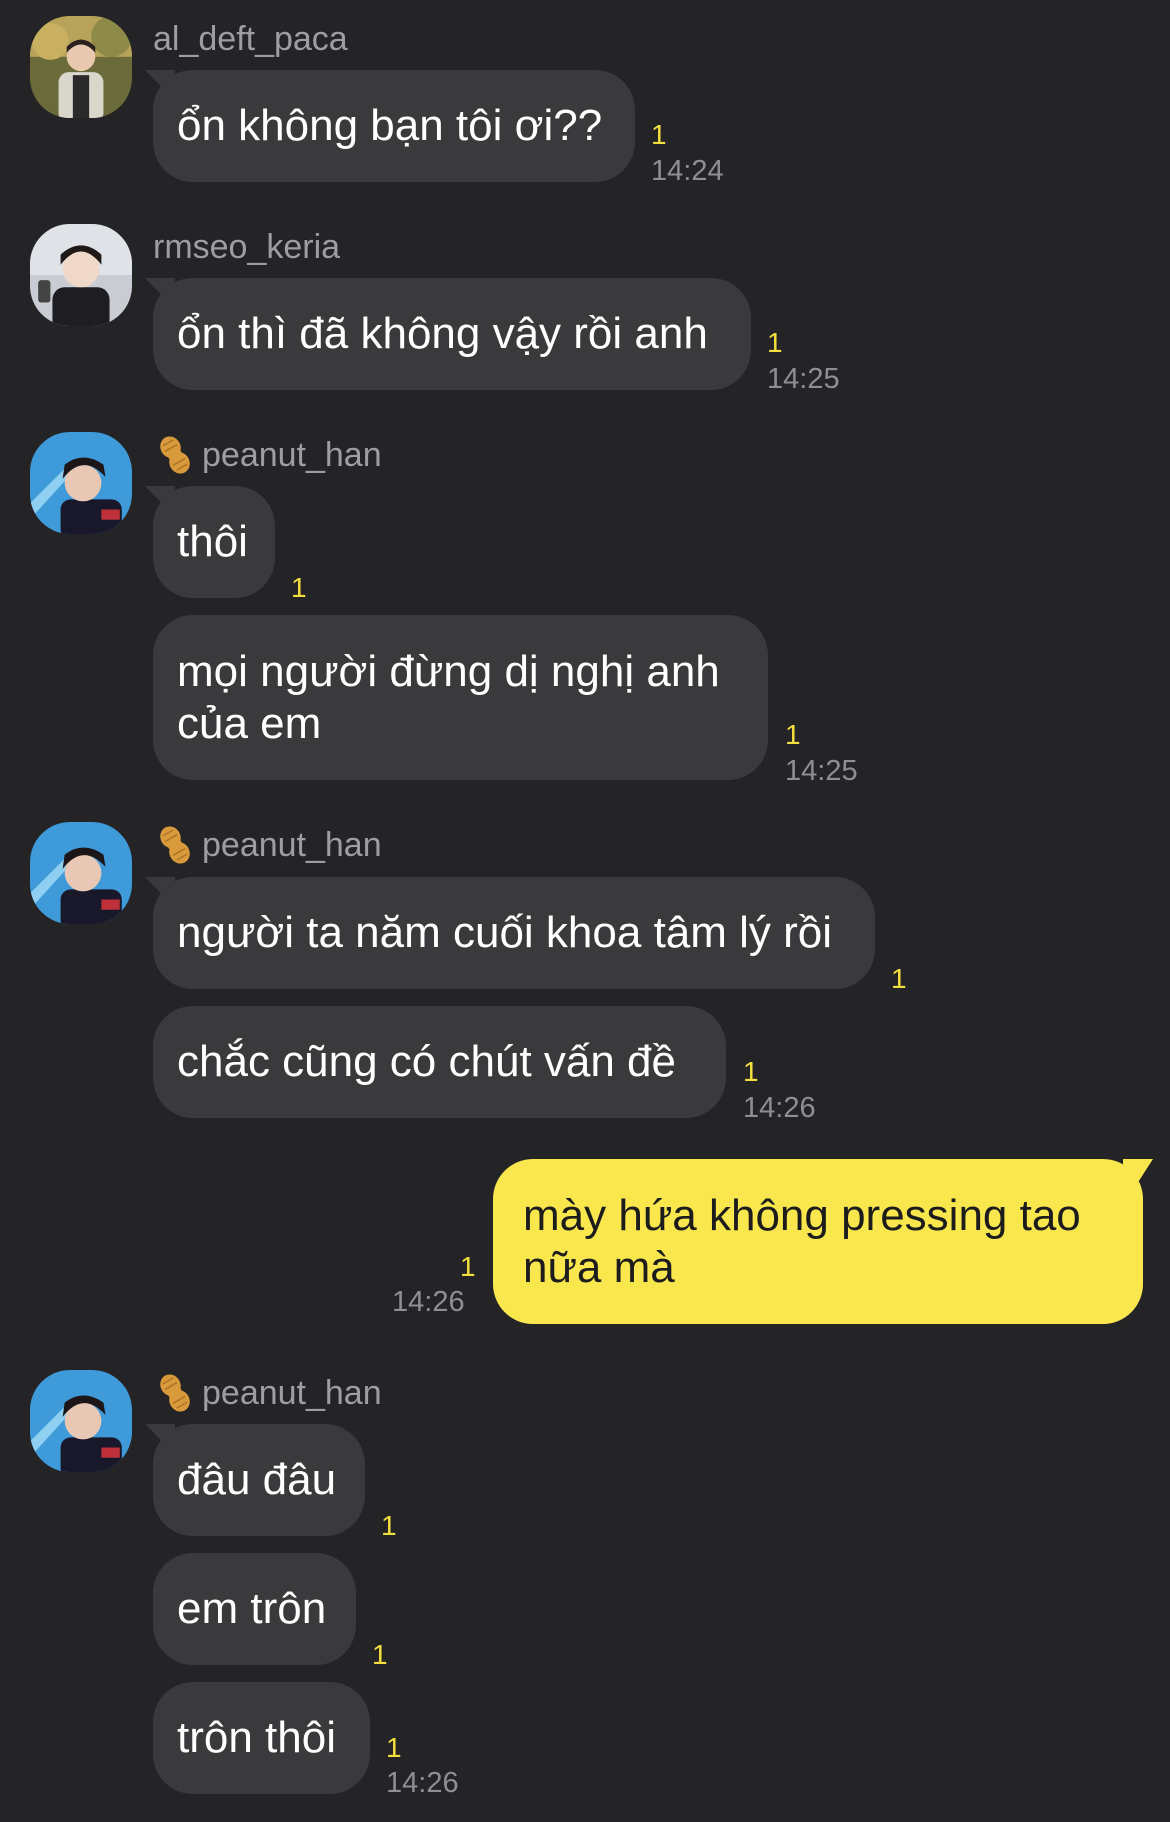  What do you see at coordinates (514, 933) in the screenshot?
I see `message-bubble: người ta năm cuối khoa tâm lý rồi` at bounding box center [514, 933].